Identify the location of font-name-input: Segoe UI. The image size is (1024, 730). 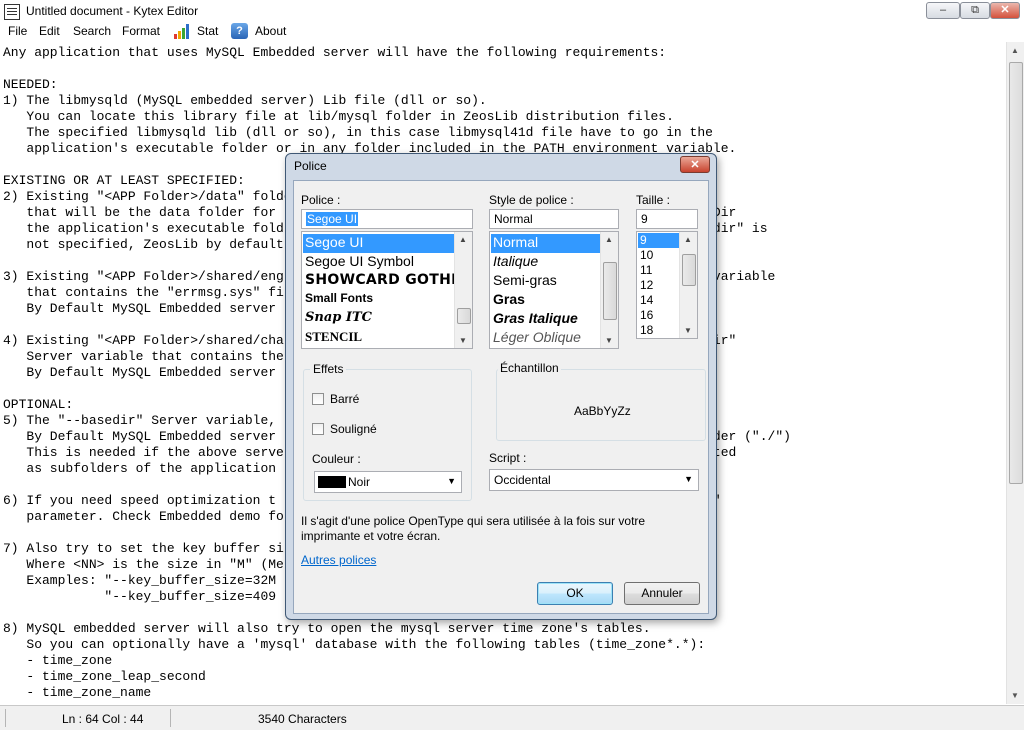
(387, 219).